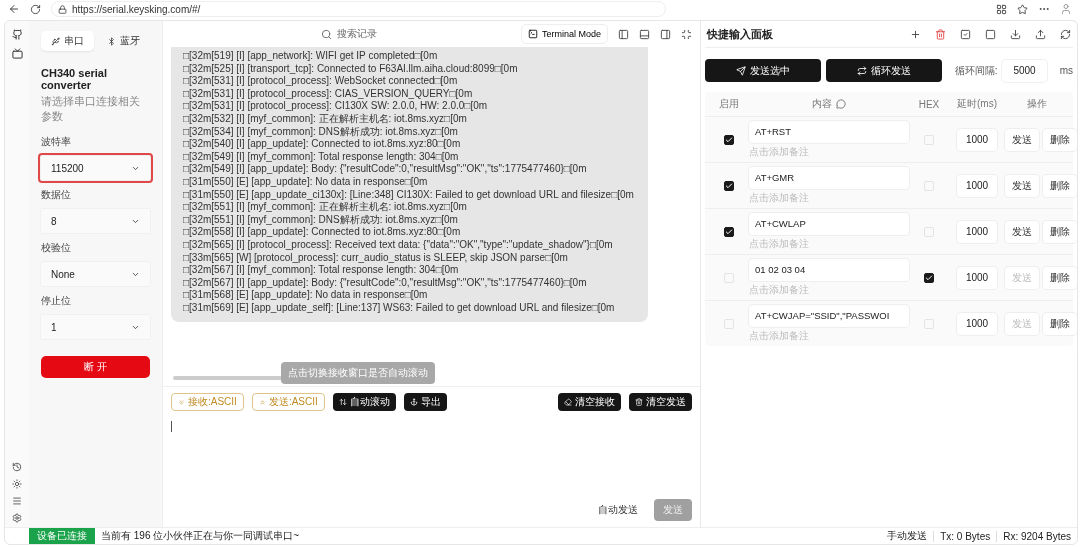 This screenshot has height=547, width=1080. Describe the element at coordinates (940, 34) in the screenshot. I see `trash-icon` at that location.